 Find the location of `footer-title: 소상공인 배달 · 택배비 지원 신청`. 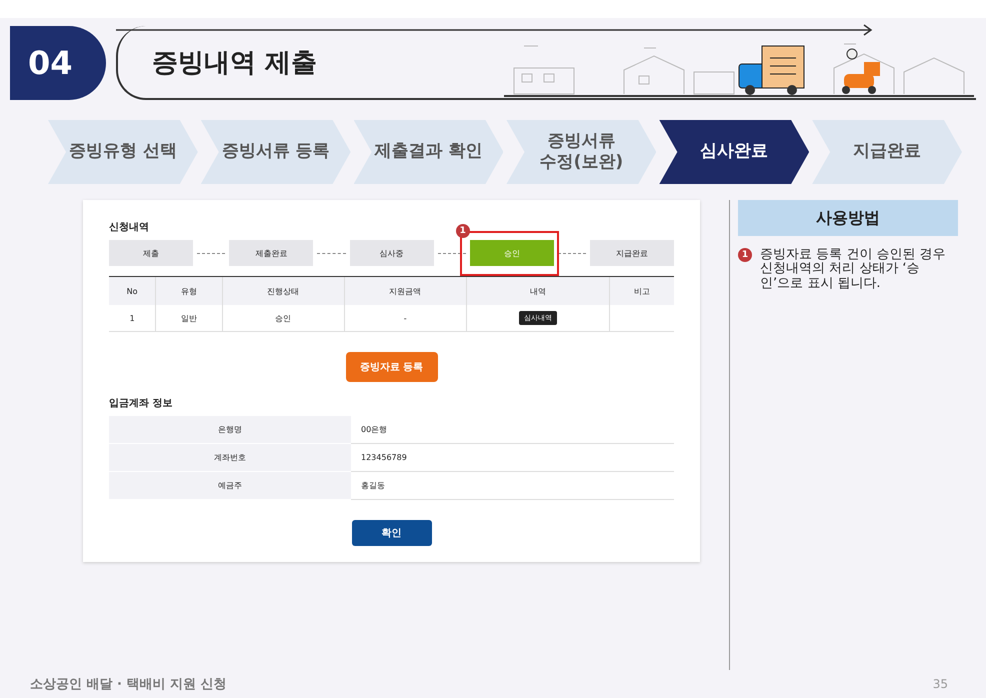

footer-title: 소상공인 배달 · 택배비 지원 신청 is located at coordinates (128, 684).